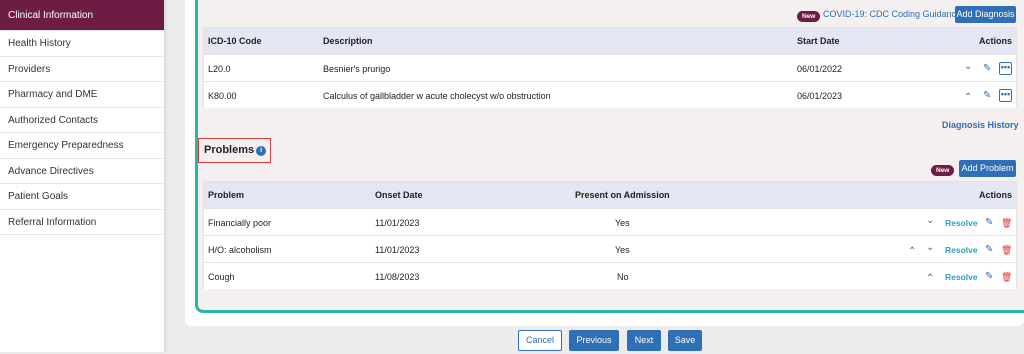  I want to click on col-icd10-code: ICD-10 Code, so click(235, 41).